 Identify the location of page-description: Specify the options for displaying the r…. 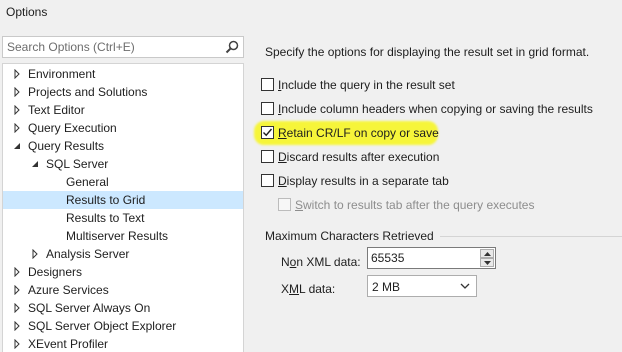
(427, 52).